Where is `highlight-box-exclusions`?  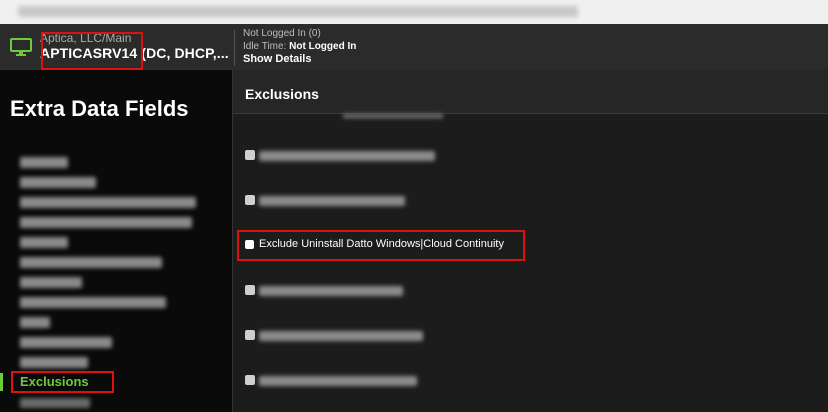
highlight-box-exclusions is located at coordinates (62, 382).